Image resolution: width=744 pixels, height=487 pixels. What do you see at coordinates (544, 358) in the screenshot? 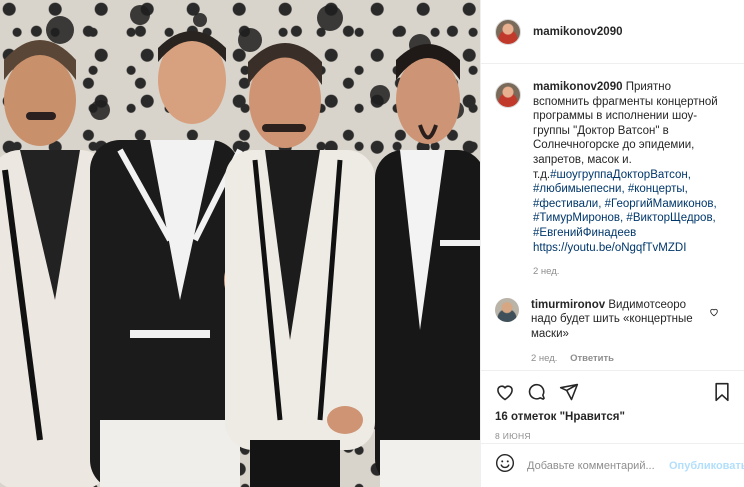
I see `comment-time: 2 нед.` at bounding box center [544, 358].